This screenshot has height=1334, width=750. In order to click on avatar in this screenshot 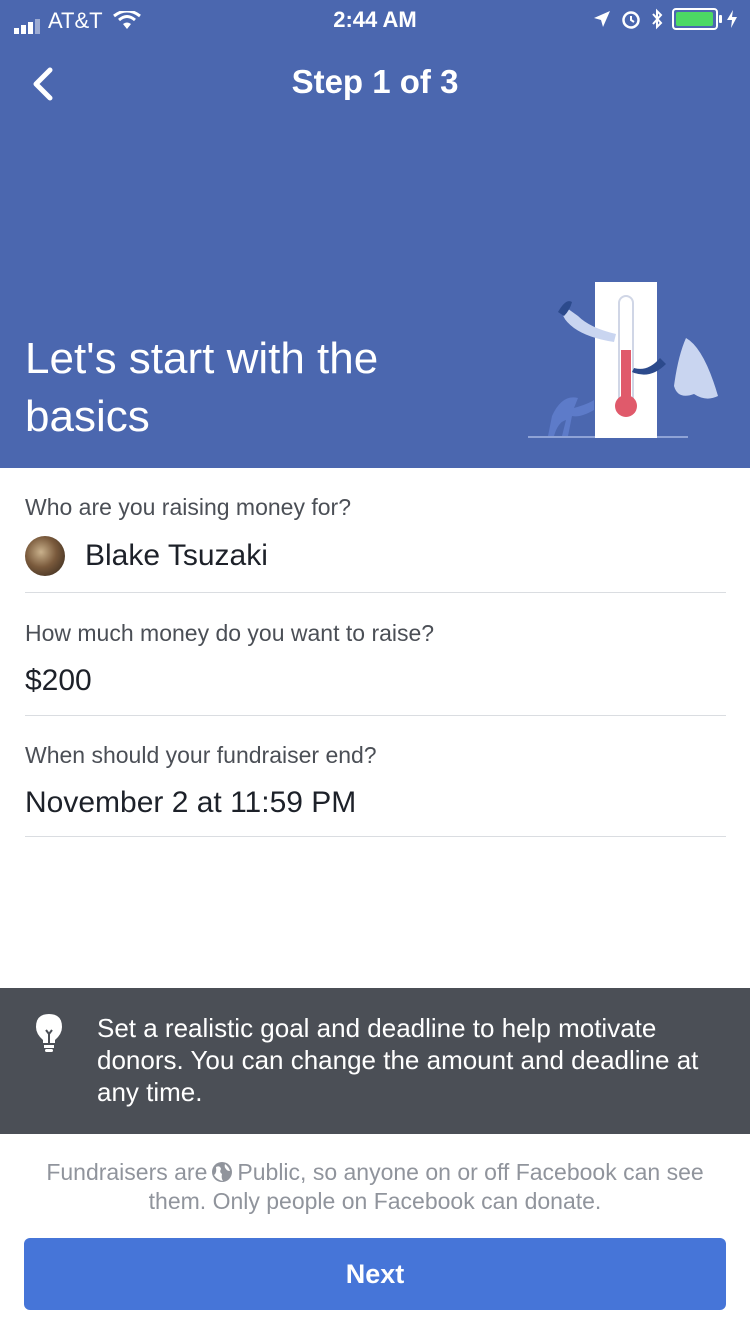, I will do `click(45, 556)`.